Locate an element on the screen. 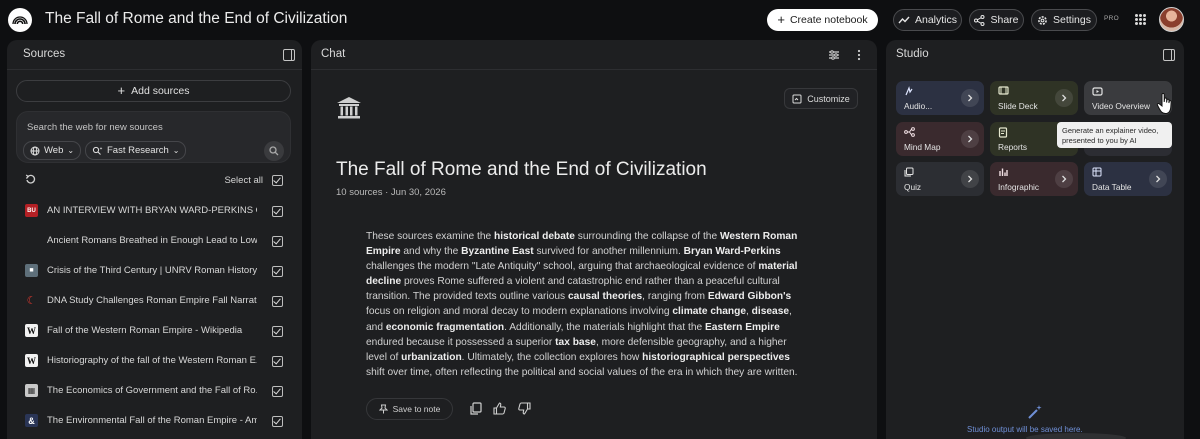 The height and width of the screenshot is (439, 1200). create-notebook-button: + Create notebook is located at coordinates (822, 20).